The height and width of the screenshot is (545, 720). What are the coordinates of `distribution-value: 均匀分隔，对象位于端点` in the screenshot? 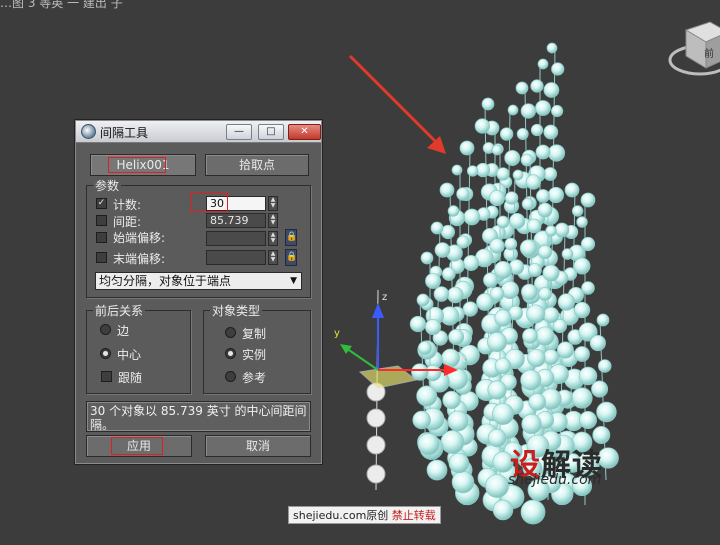 It's located at (165, 281).